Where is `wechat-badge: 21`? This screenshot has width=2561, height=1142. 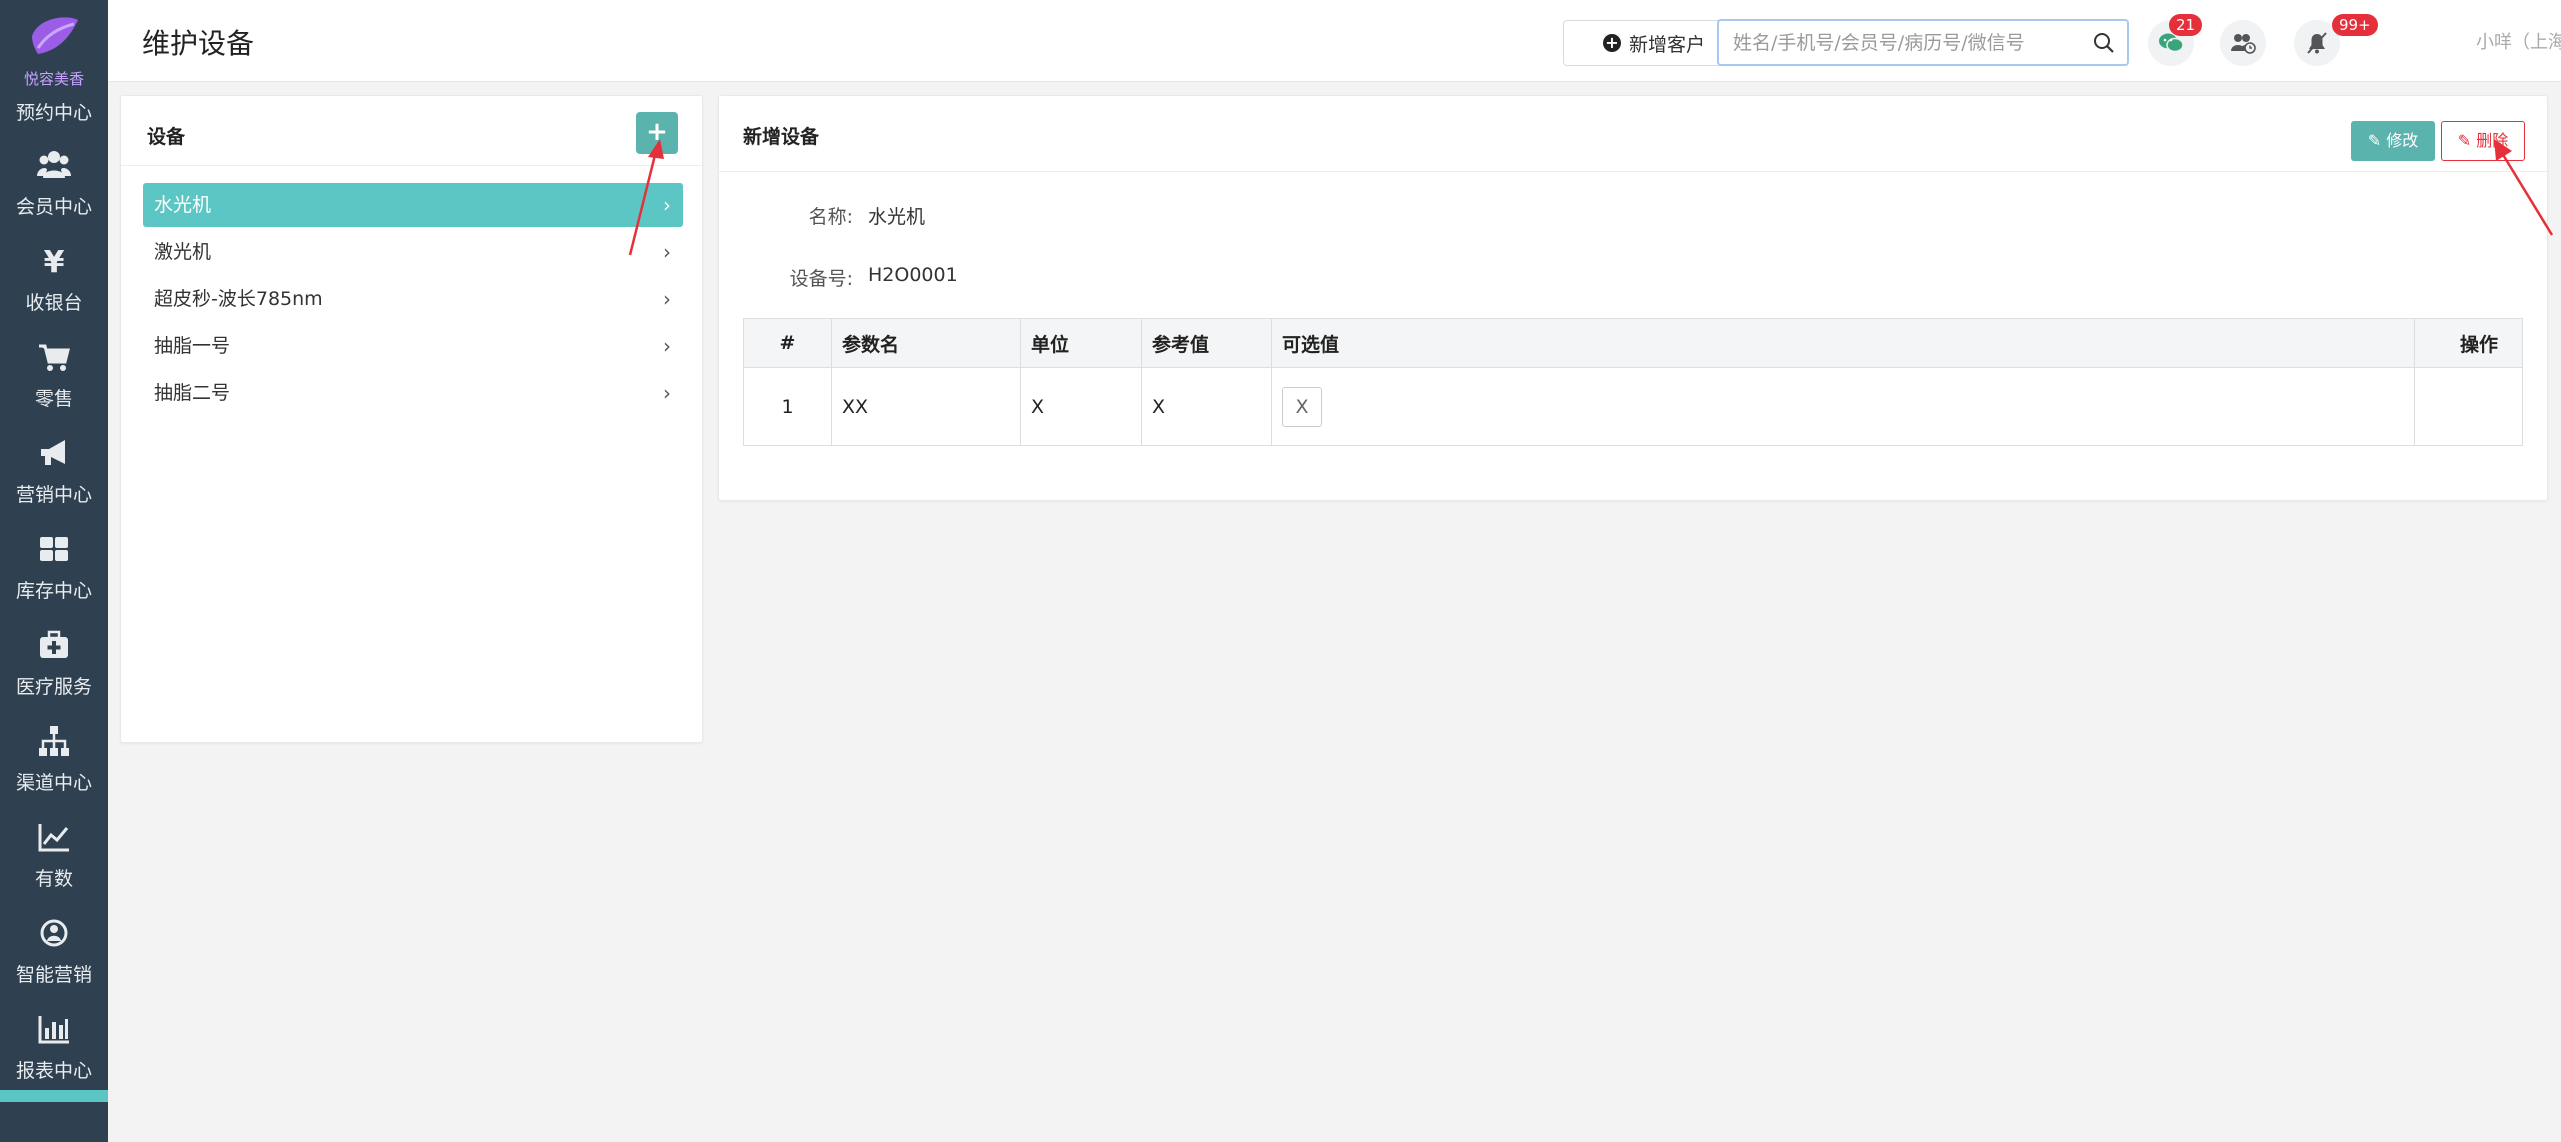 wechat-badge: 21 is located at coordinates (2186, 25).